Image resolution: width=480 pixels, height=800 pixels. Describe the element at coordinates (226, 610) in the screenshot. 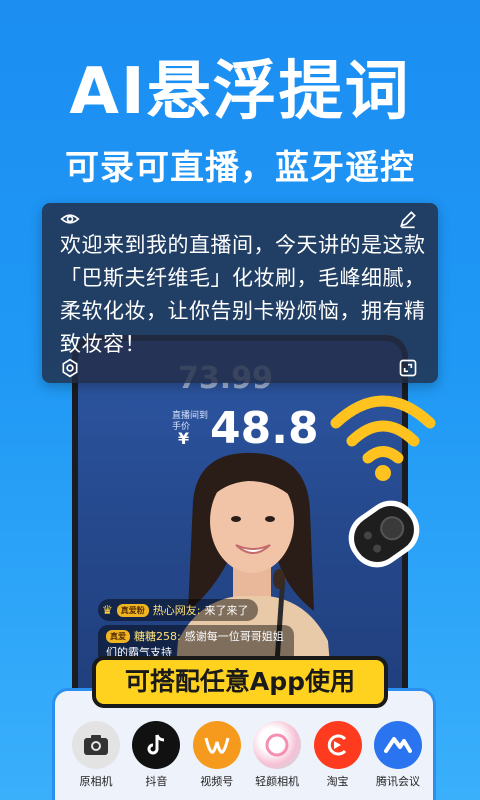

I see `comment-text: 来了来了` at that location.